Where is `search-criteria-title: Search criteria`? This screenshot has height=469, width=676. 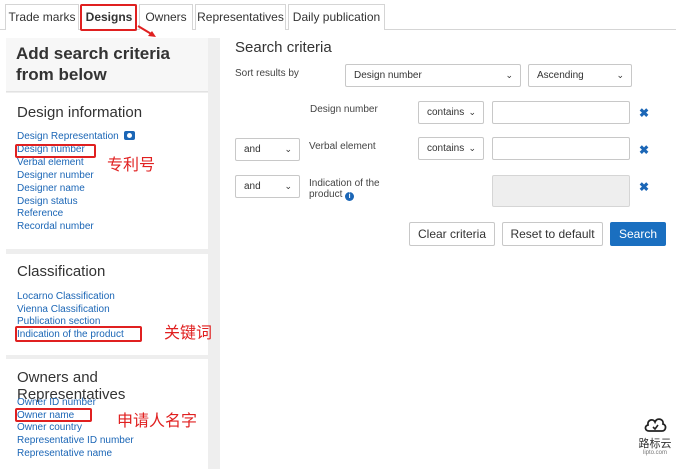 search-criteria-title: Search criteria is located at coordinates (283, 47).